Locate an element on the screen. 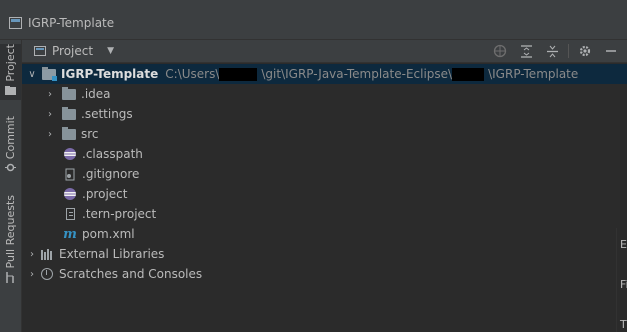  tree-item-idea: › .idea is located at coordinates (324, 94).